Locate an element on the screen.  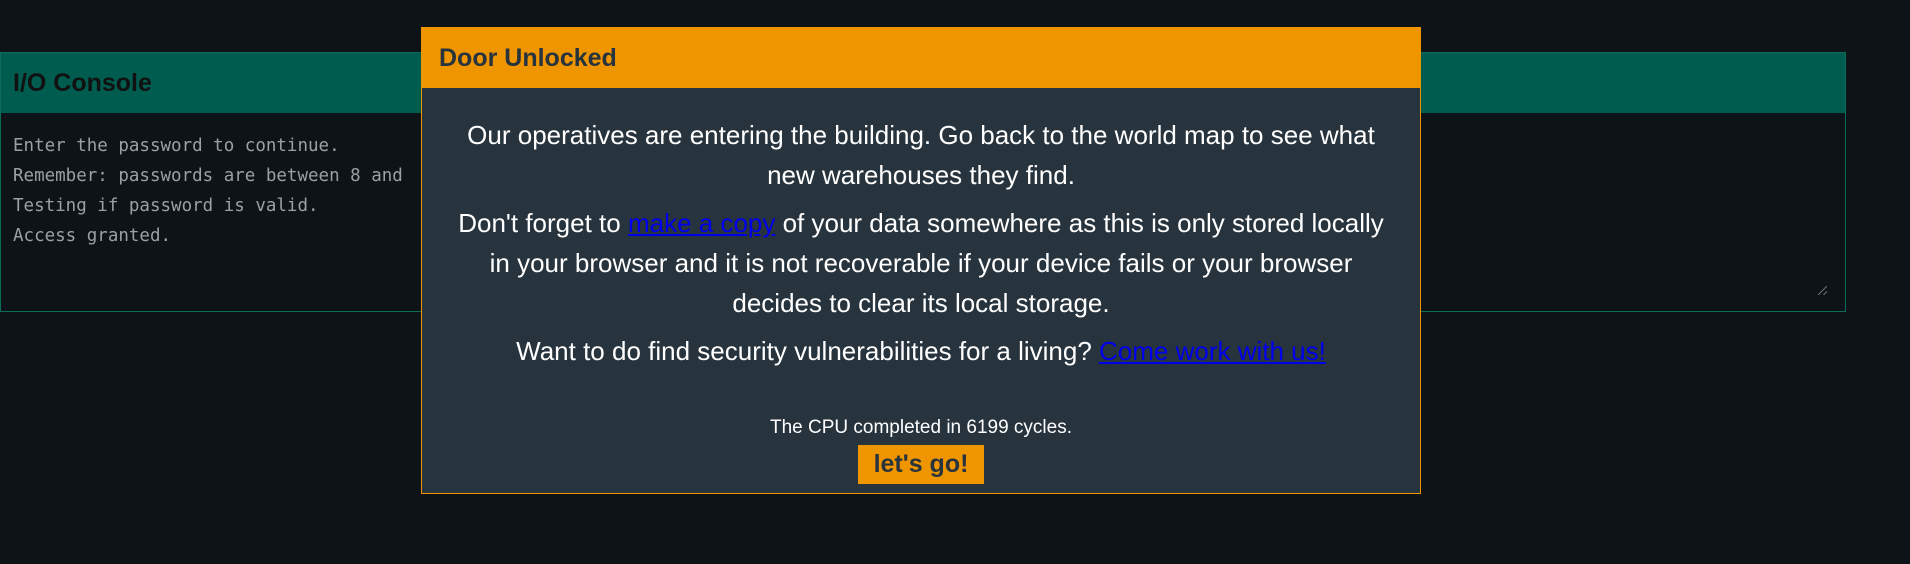
resize-grip-icon is located at coordinates (1822, 290).